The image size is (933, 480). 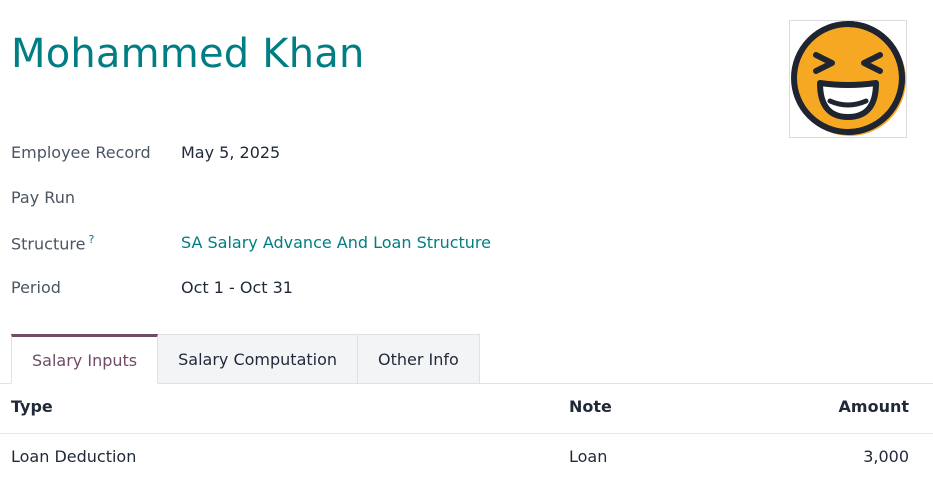 I want to click on column-header-type: Type, so click(x=32, y=406).